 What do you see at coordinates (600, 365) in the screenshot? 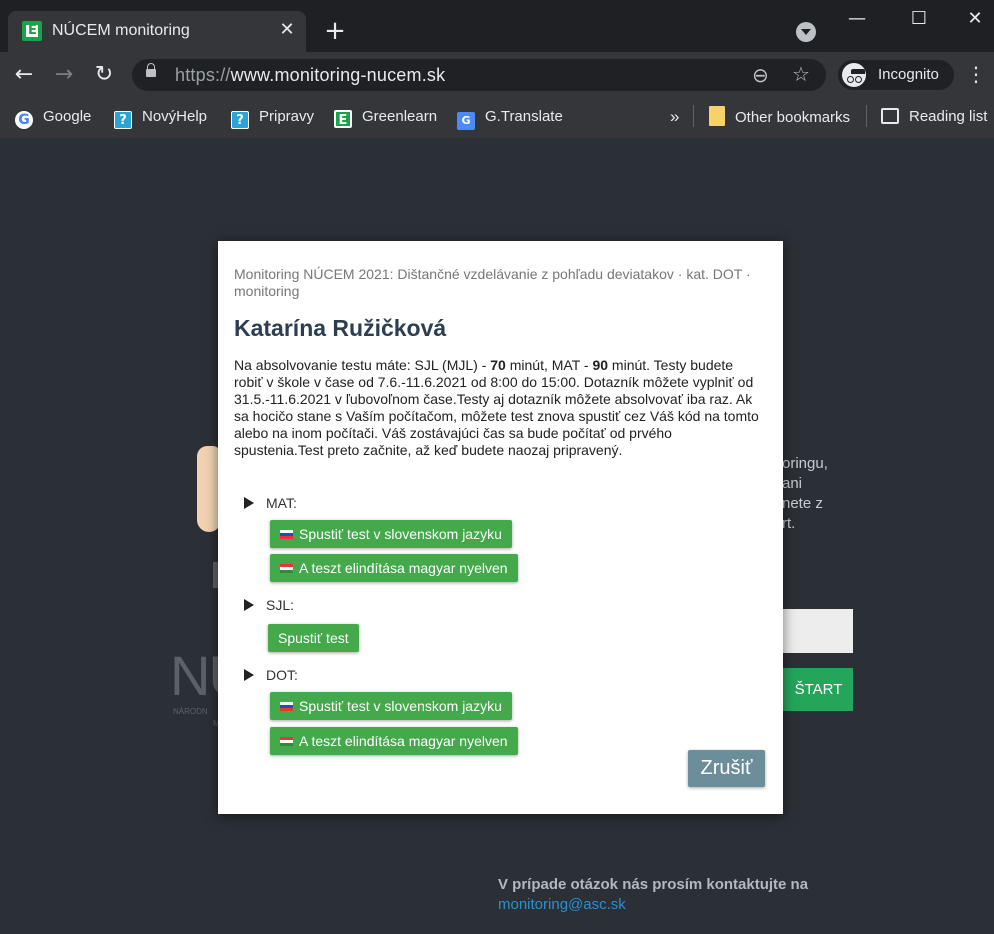
I see `mat-minutes: 90` at bounding box center [600, 365].